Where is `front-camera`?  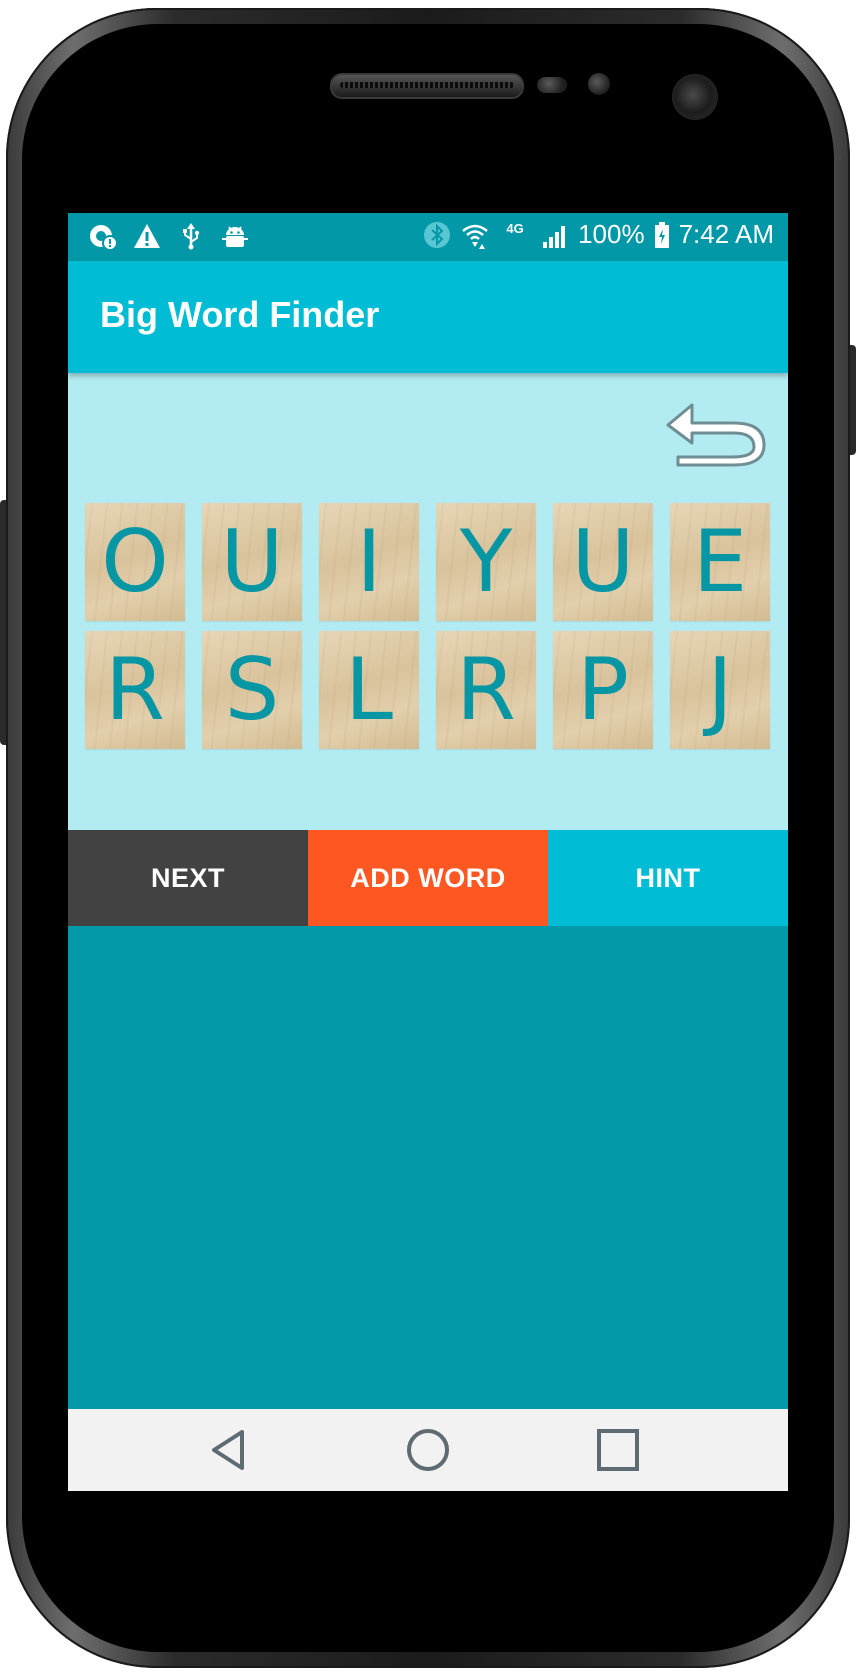
front-camera is located at coordinates (695, 97).